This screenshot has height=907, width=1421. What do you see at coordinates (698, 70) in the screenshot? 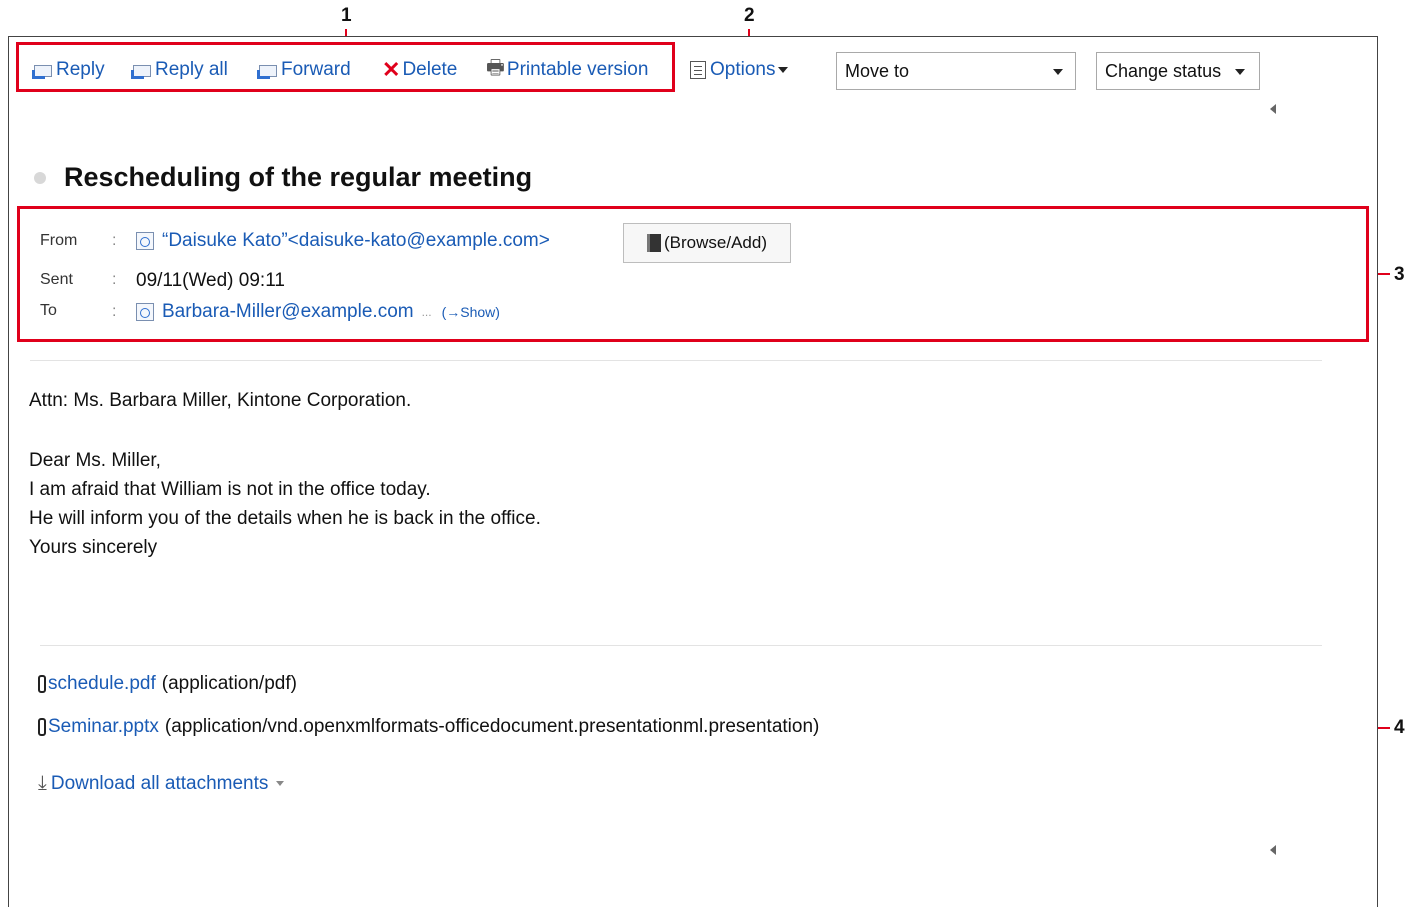
I see `options-list-icon` at bounding box center [698, 70].